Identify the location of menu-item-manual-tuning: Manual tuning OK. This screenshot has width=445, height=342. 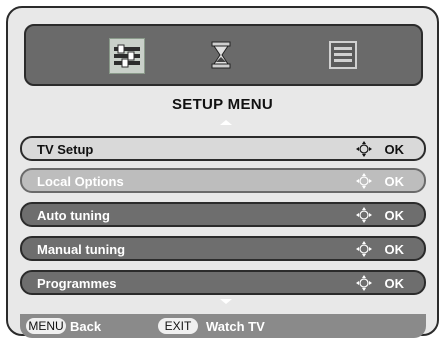
(223, 248).